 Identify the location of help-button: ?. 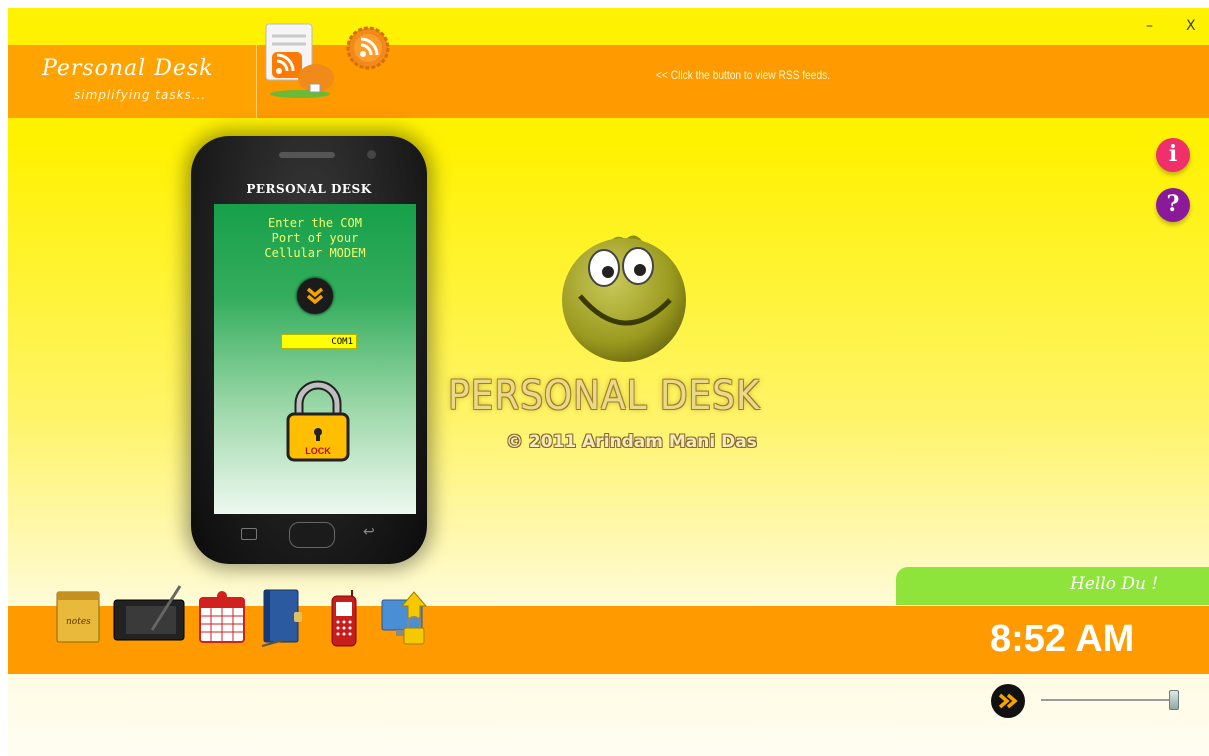
(1173, 205).